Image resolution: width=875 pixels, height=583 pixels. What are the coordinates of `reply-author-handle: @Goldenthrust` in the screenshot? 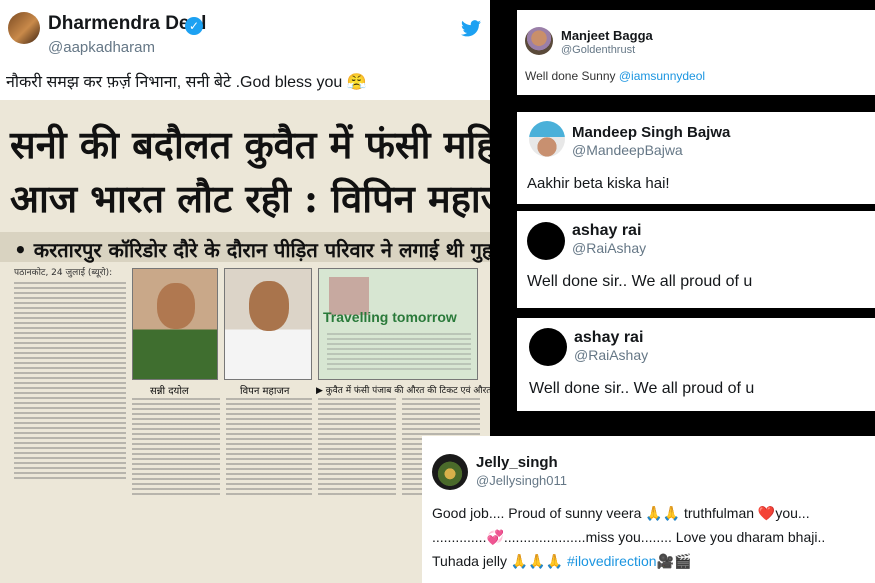 It's located at (598, 50).